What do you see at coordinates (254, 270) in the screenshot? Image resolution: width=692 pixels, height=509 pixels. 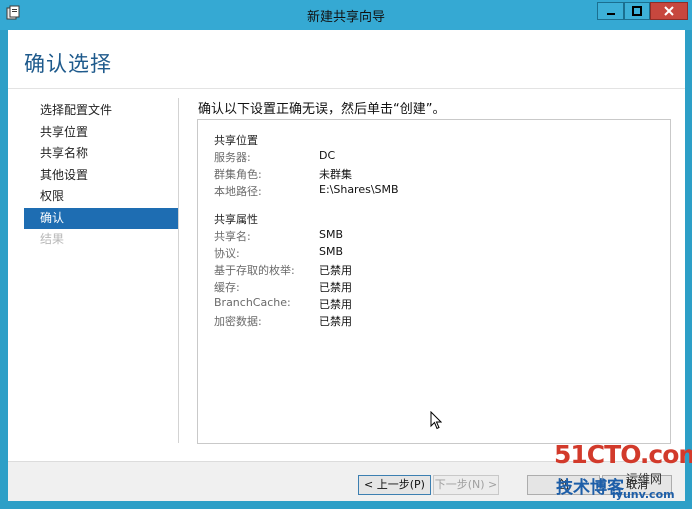 I see `summary-label-abe: 基于存取的枚举:` at bounding box center [254, 270].